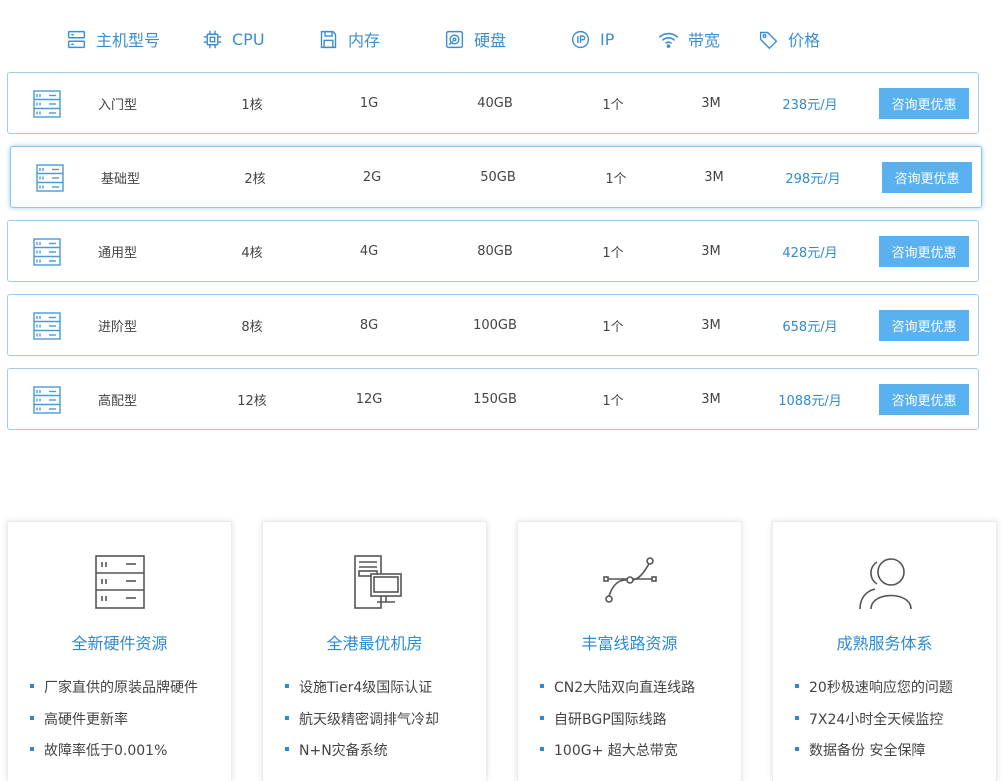 This screenshot has width=1003, height=781. I want to click on header-price: 价格, so click(789, 39).